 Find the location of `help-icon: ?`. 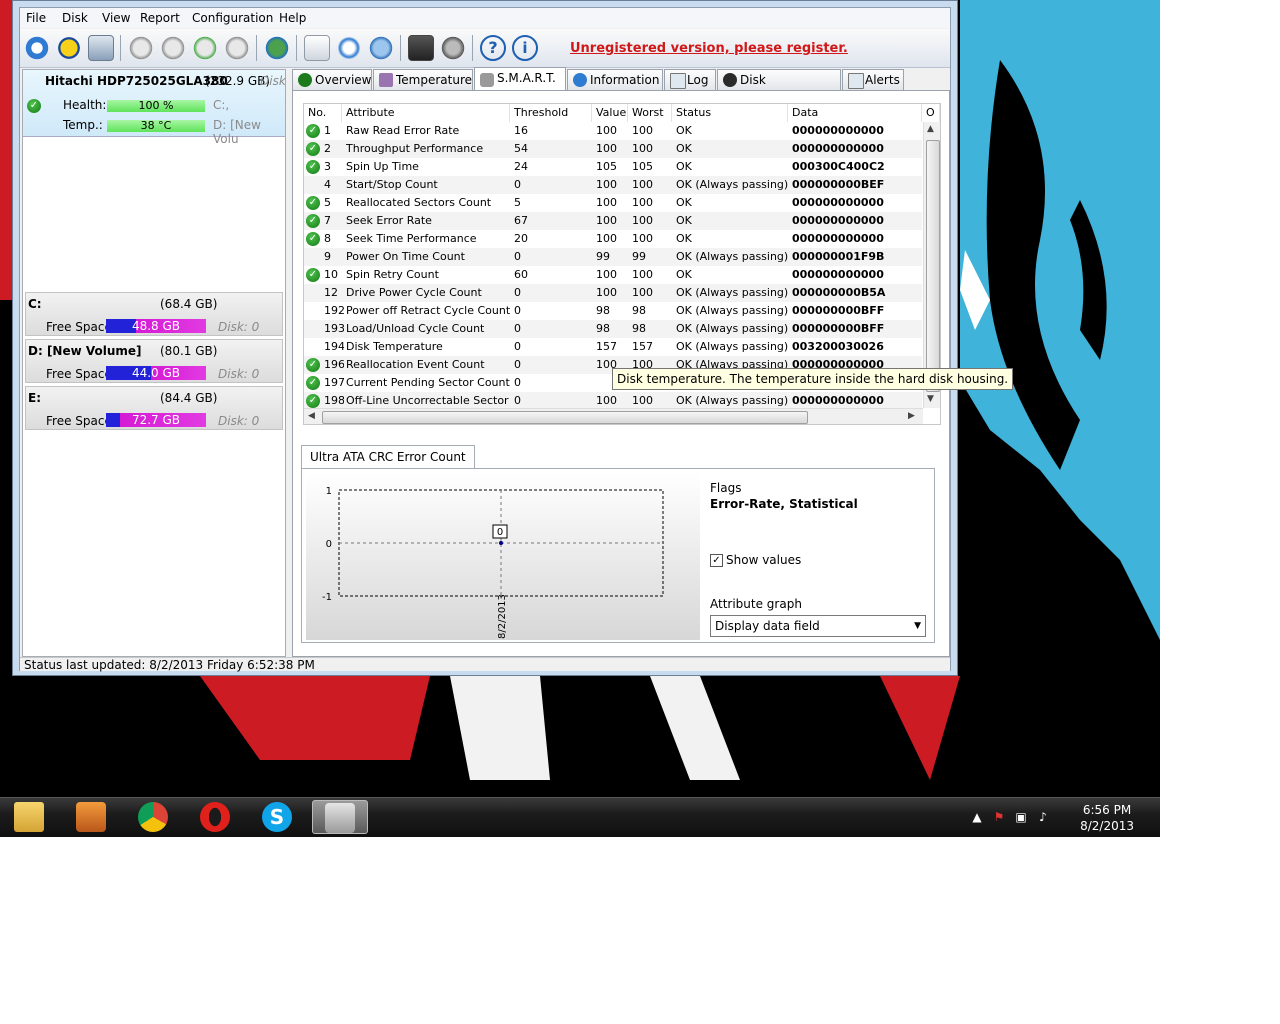

help-icon: ? is located at coordinates (493, 48).